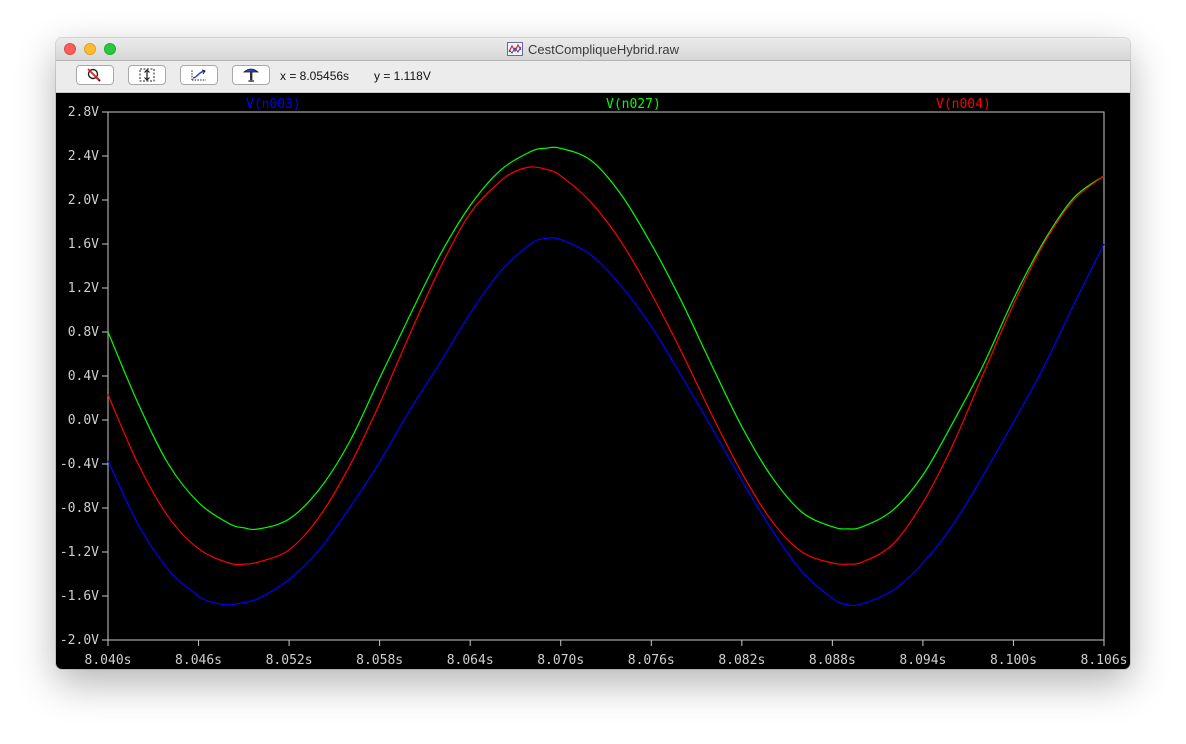 This screenshot has width=1186, height=744. I want to click on waveform-file-icon, so click(515, 49).